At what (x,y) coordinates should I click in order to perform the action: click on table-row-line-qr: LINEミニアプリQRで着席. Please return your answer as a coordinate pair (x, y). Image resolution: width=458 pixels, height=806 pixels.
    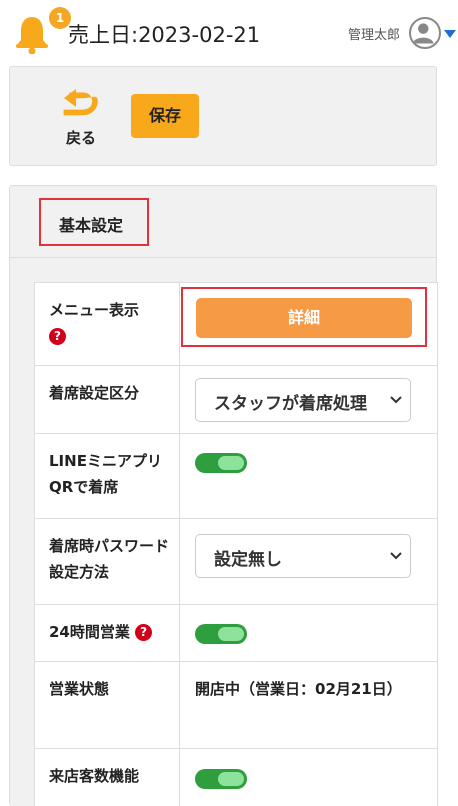
    Looking at the image, I should click on (236, 476).